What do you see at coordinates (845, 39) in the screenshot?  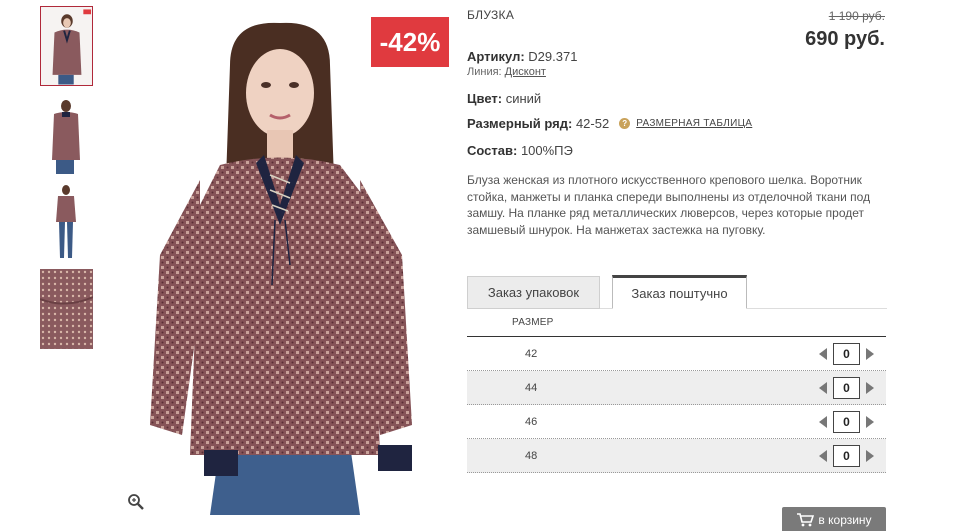 I see `current-price: 690 руб.` at bounding box center [845, 39].